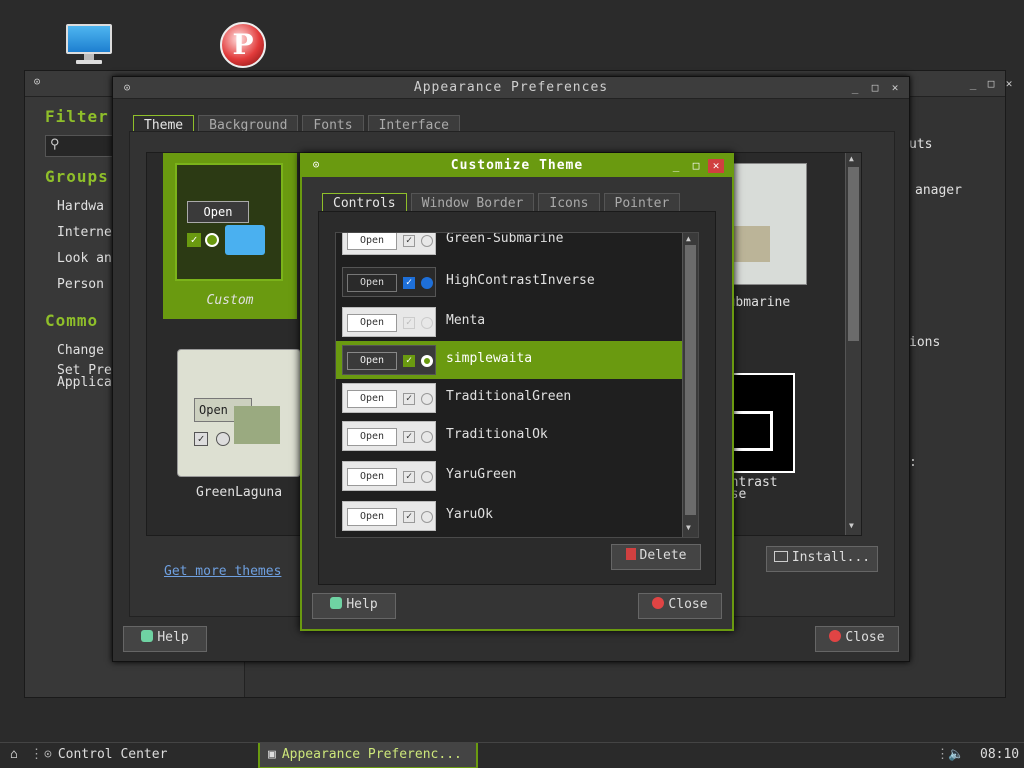 This screenshot has height=768, width=1024. I want to click on delete-button: Delete, so click(656, 557).